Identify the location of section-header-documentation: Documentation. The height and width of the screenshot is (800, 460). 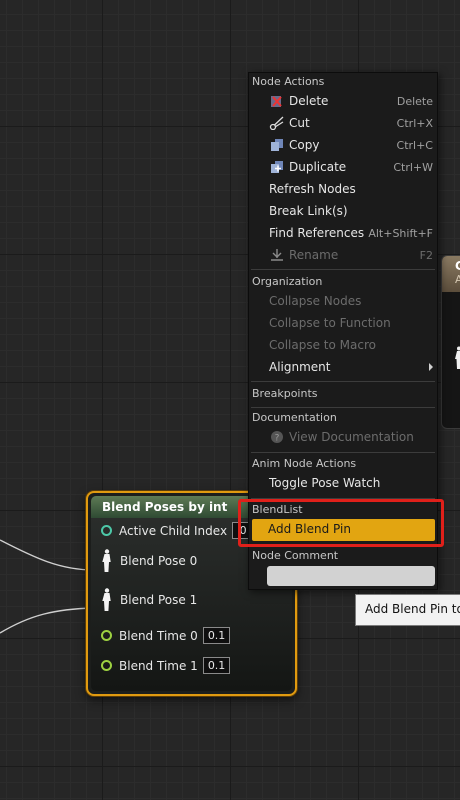
(294, 417).